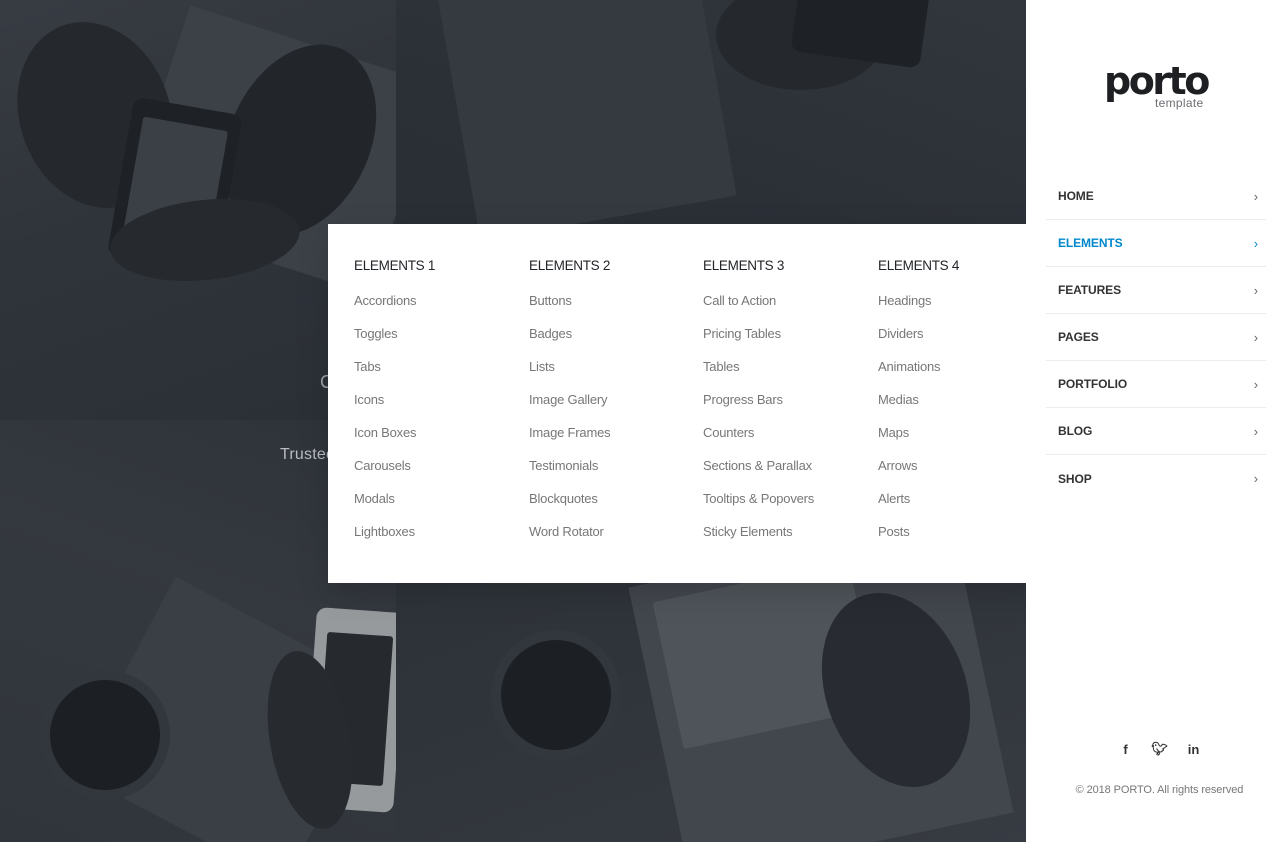 The width and height of the screenshot is (1281, 842). Describe the element at coordinates (963, 343) in the screenshot. I see `mega-menu-link: Dividers` at that location.